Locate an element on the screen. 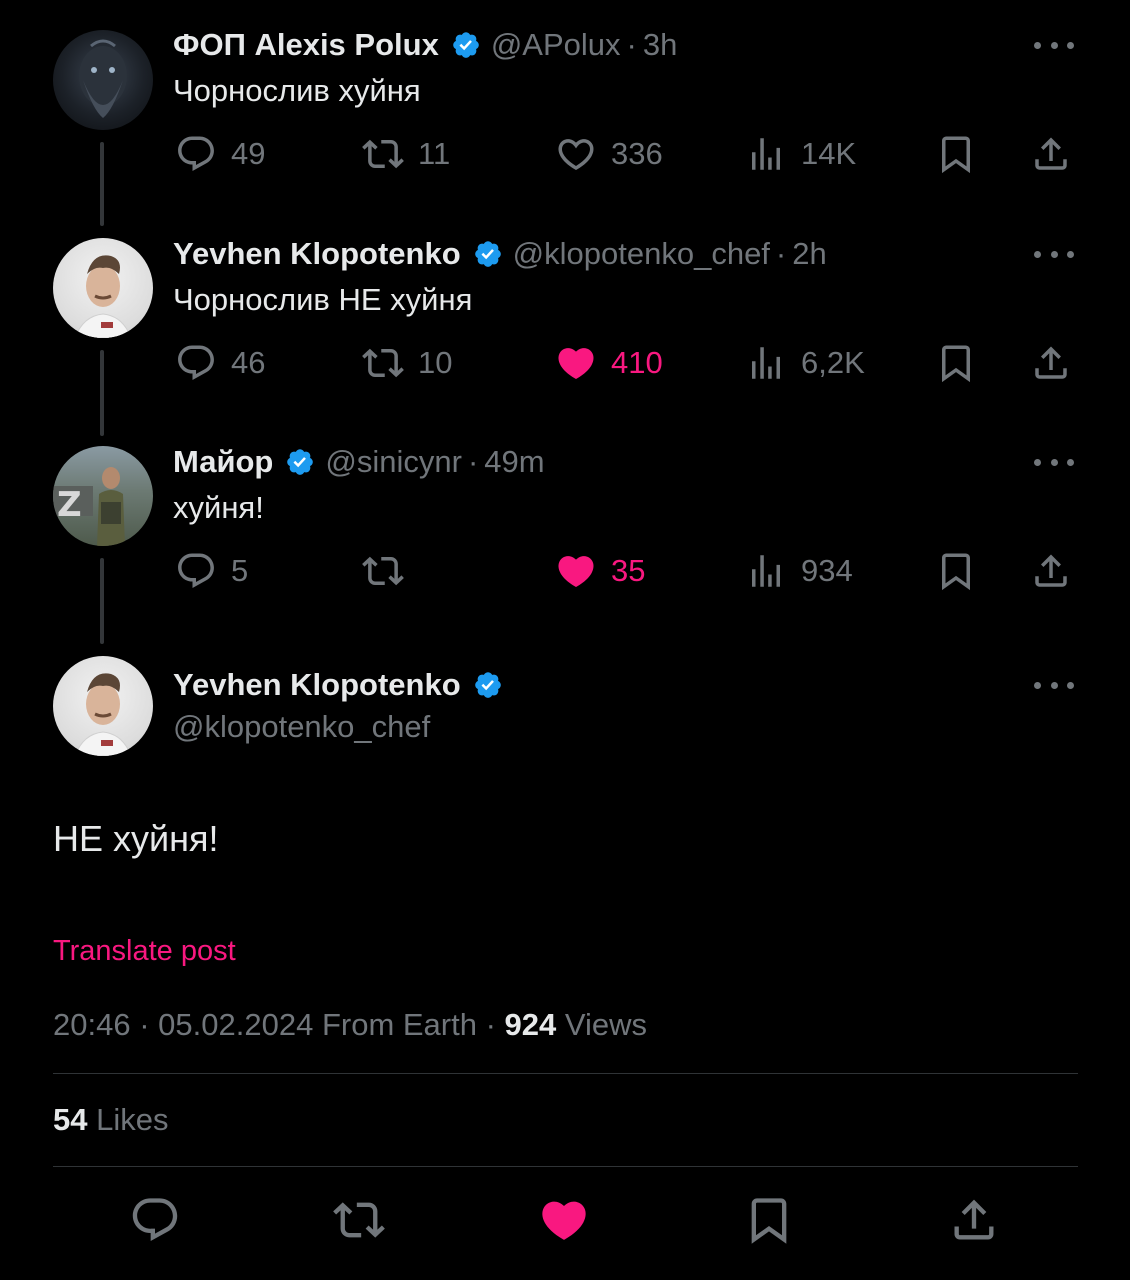 This screenshot has height=1280, width=1130. post-date: 05.02.2024 is located at coordinates (235, 1024).